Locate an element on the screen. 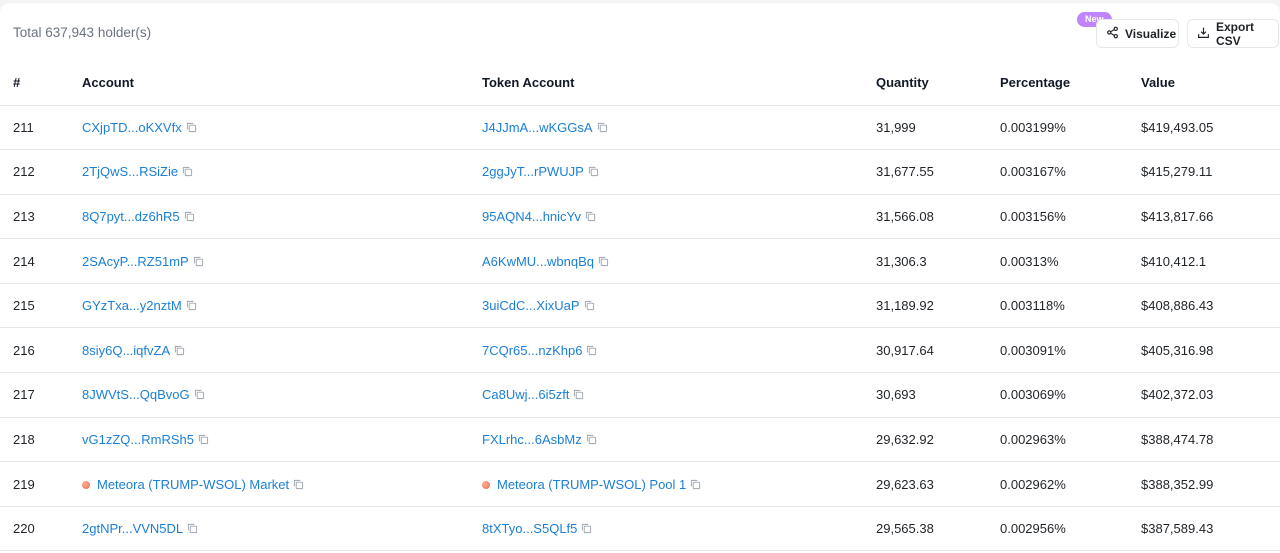  visualize-label: Visualize is located at coordinates (1151, 33).